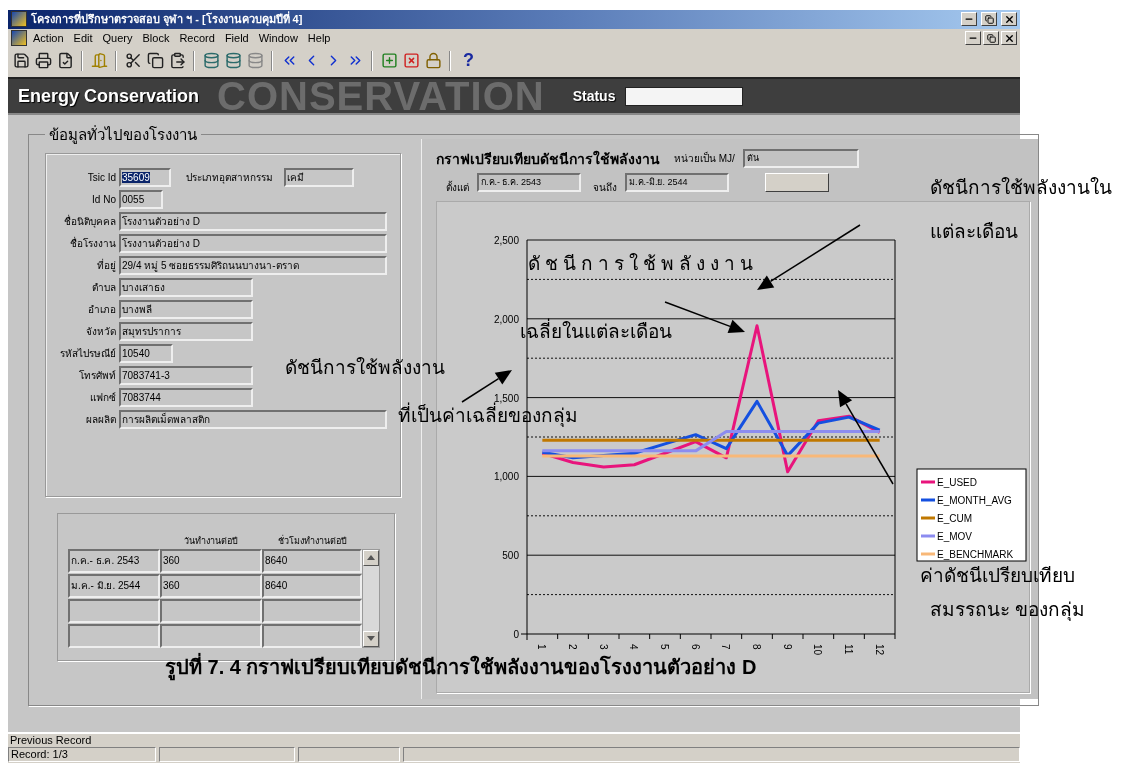 This screenshot has width=1125, height=763. I want to click on y-tick-label: 1,500, so click(506, 398).